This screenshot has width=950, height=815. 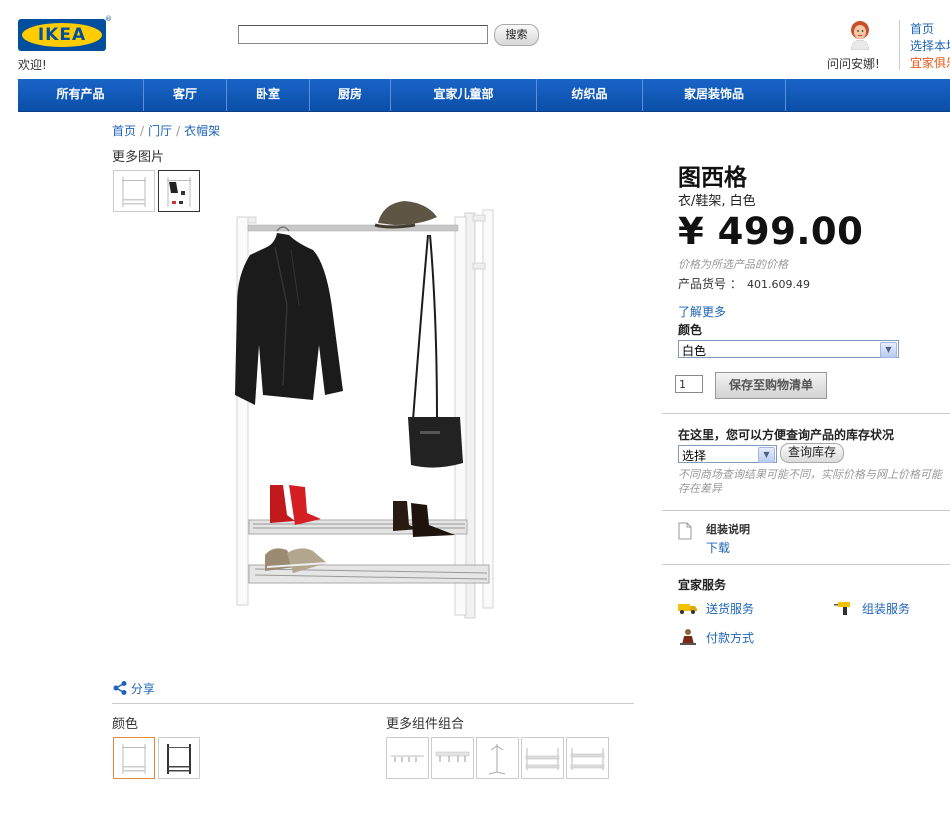 What do you see at coordinates (853, 63) in the screenshot?
I see `ask-anna-link: 问问安娜!` at bounding box center [853, 63].